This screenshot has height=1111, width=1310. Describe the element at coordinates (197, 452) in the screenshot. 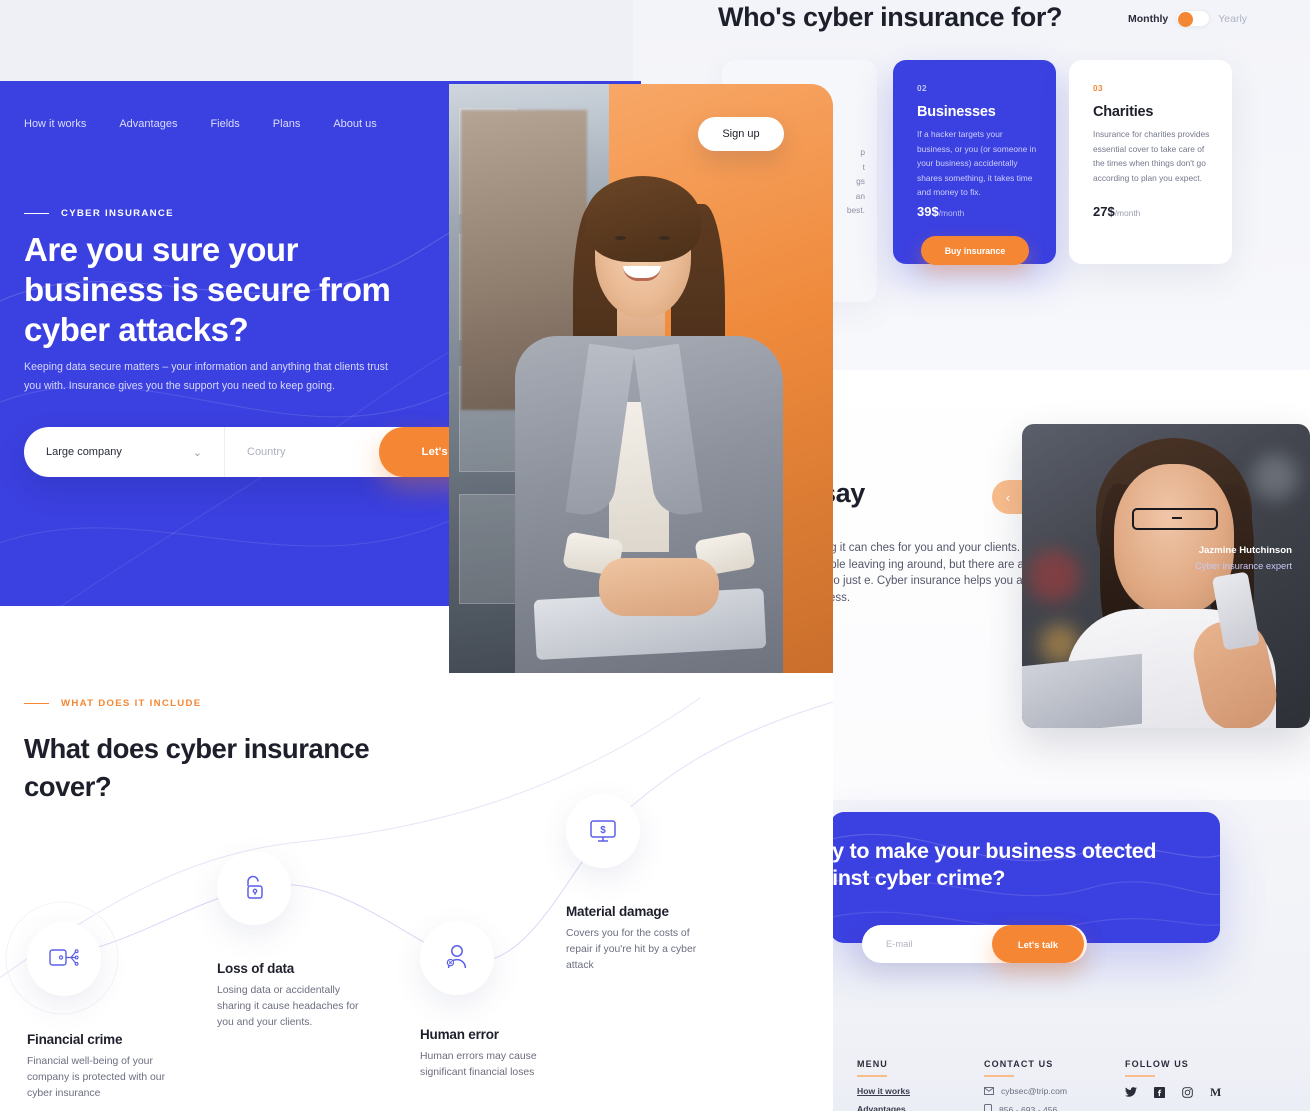

I see `chevron-down-icon: ⌄` at that location.